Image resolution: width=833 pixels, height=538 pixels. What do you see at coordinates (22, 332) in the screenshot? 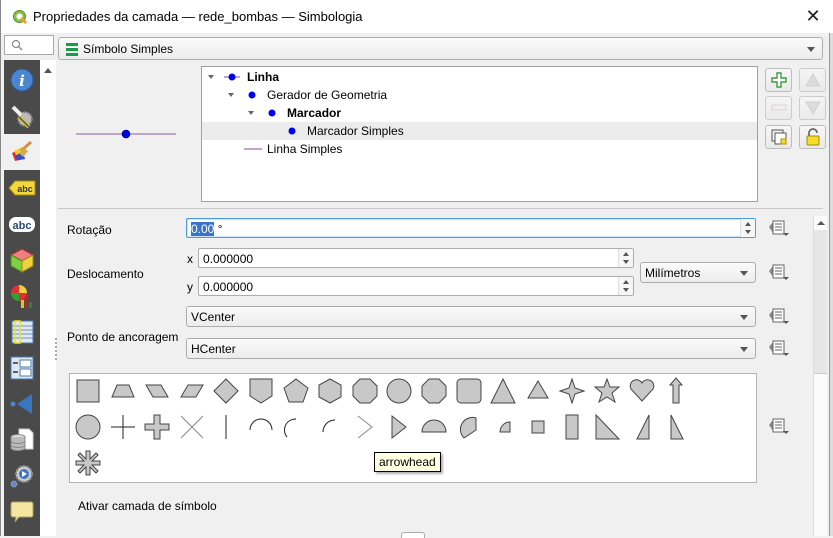
I see `sidebar-item-fields` at bounding box center [22, 332].